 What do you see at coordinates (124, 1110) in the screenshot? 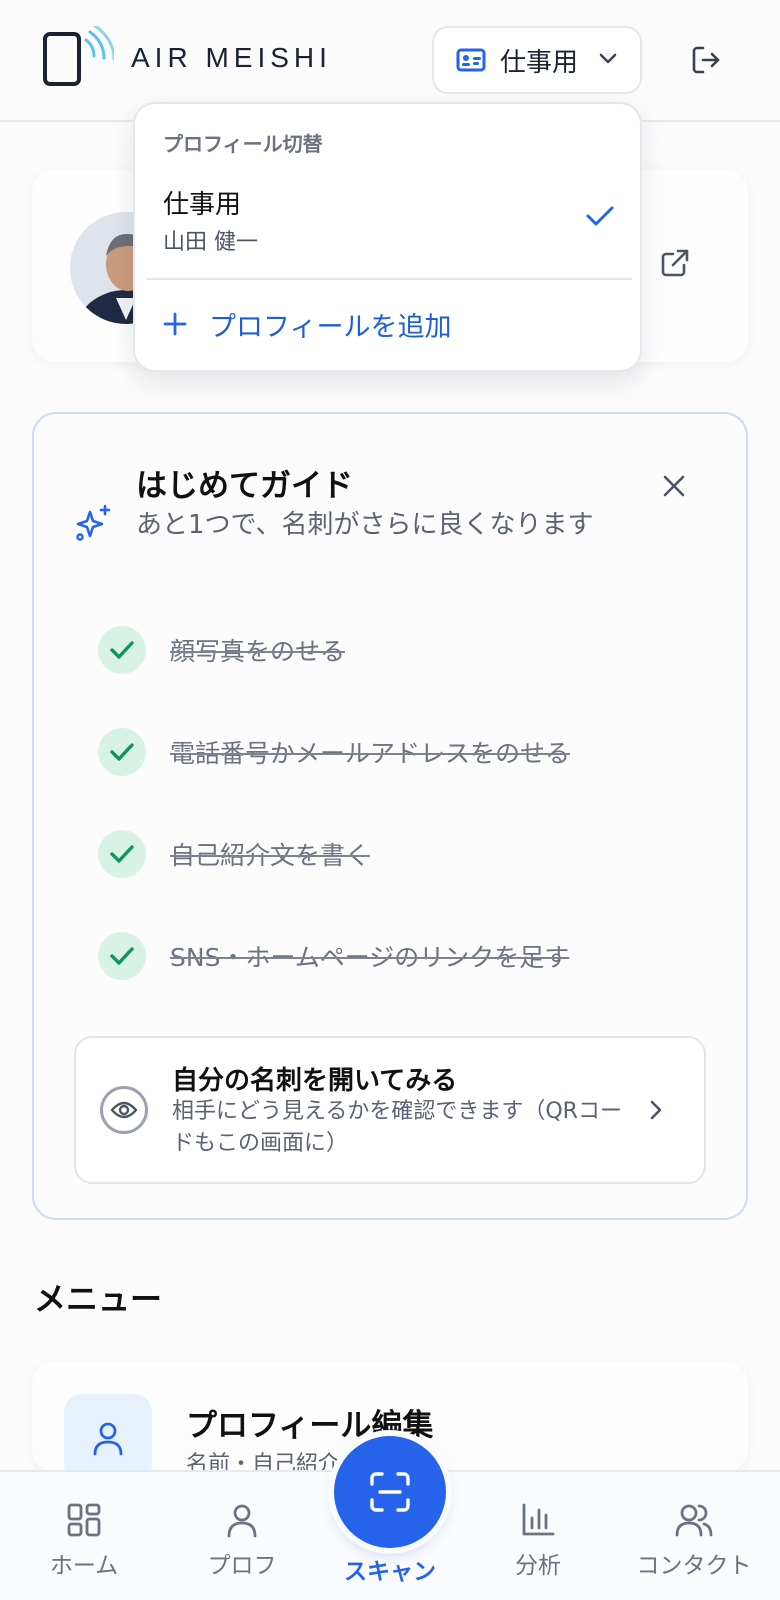
I see `eye-icon` at bounding box center [124, 1110].